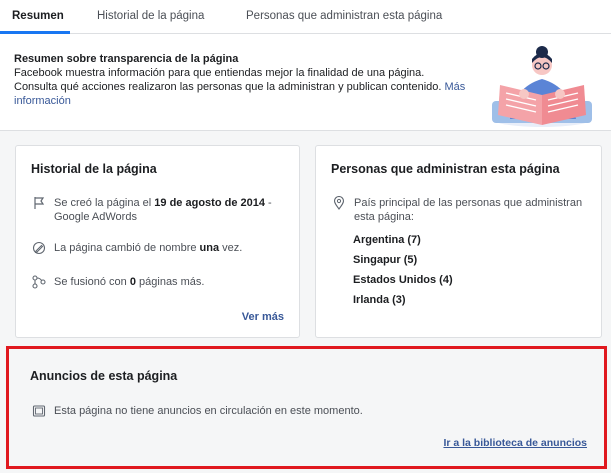 This screenshot has width=611, height=473. Describe the element at coordinates (339, 203) in the screenshot. I see `location-pin-icon` at that location.